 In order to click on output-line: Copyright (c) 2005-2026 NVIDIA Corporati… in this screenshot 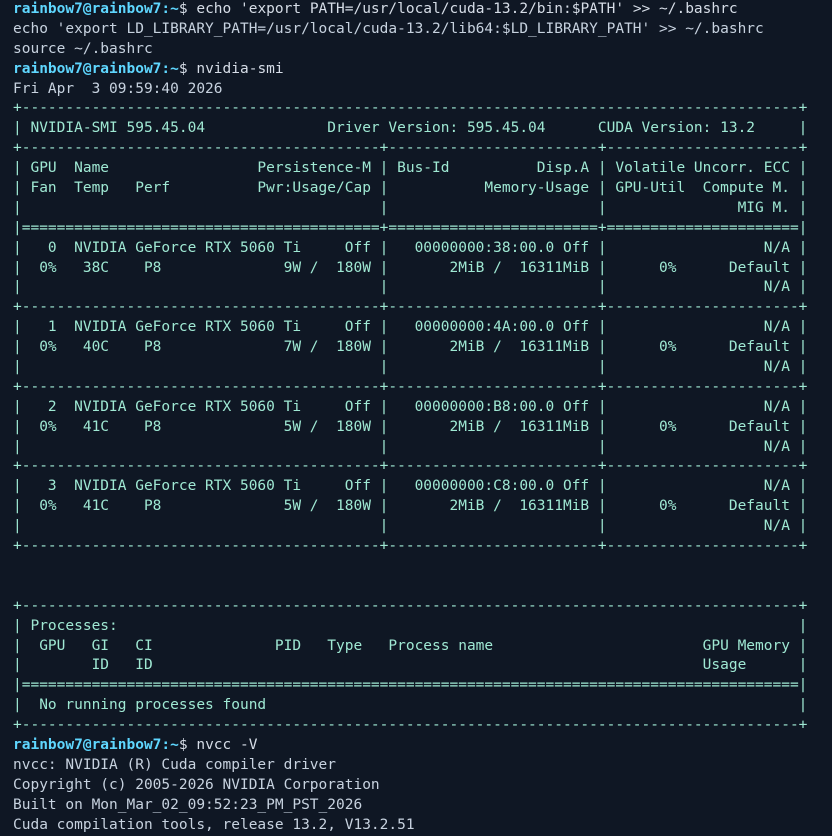, I will do `click(196, 784)`.